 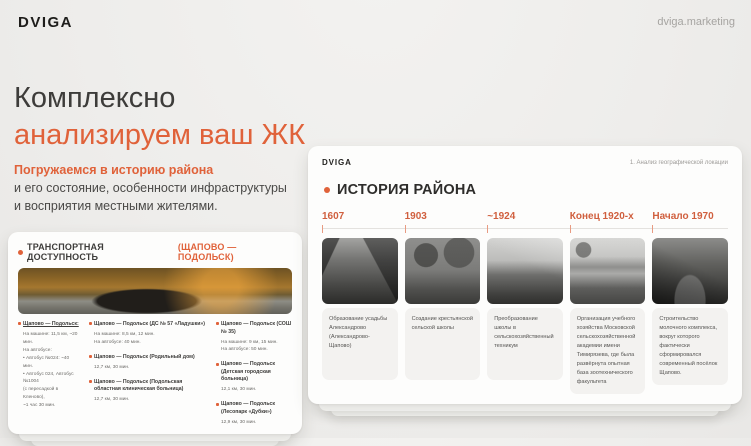 What do you see at coordinates (525, 271) in the screenshot?
I see `timeline-photo-classroom` at bounding box center [525, 271].